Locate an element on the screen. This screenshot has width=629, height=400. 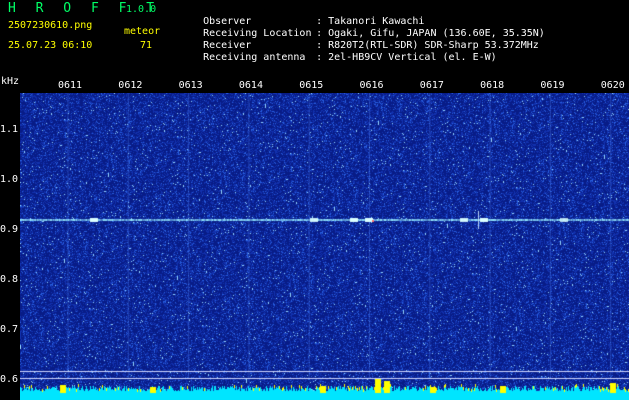
meteor-count: 71 is located at coordinates (146, 45).